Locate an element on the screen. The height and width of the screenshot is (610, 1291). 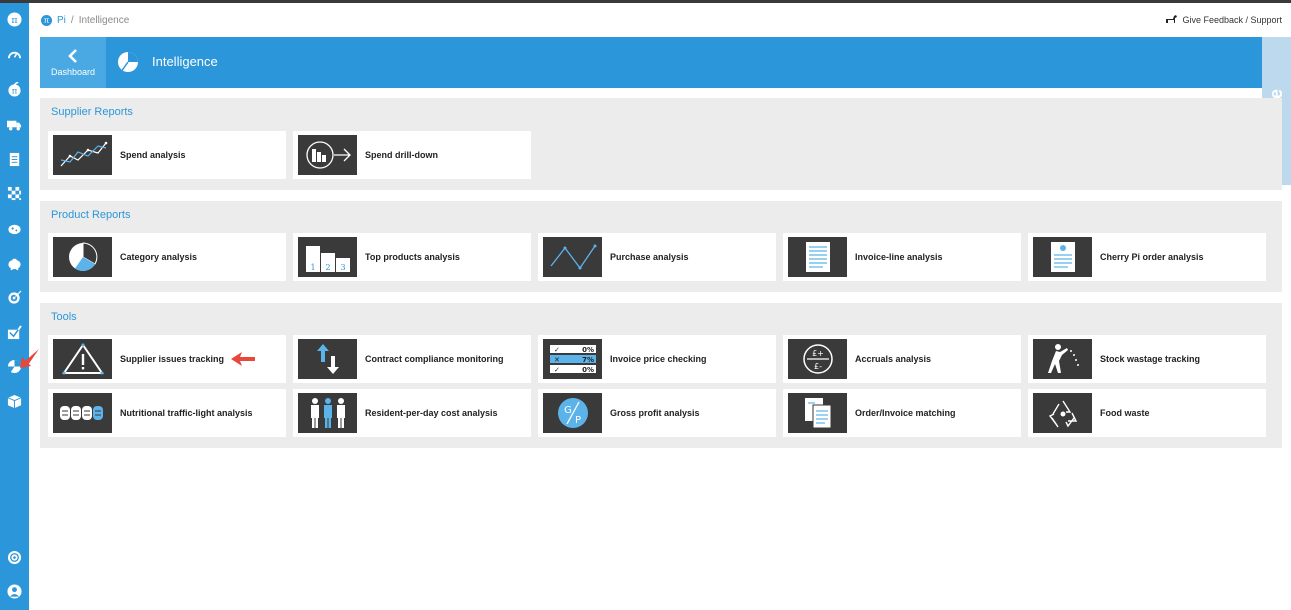
order-invoice-thumbnail is located at coordinates (817, 413).